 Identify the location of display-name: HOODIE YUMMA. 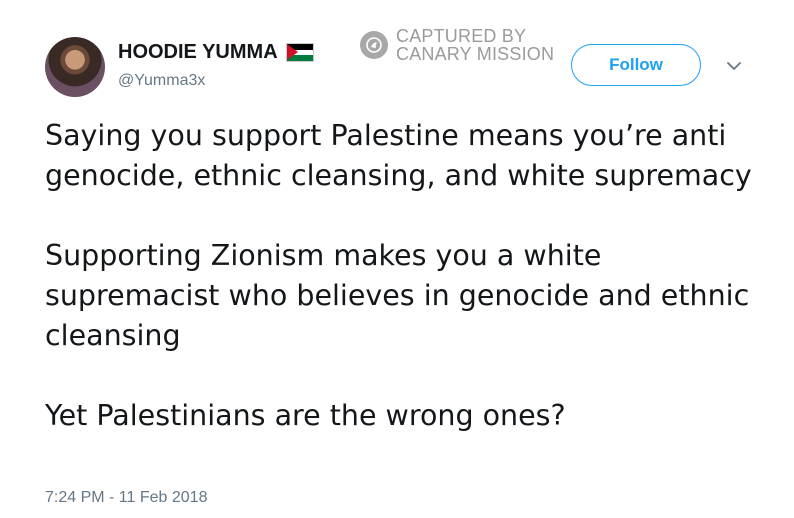
(198, 52).